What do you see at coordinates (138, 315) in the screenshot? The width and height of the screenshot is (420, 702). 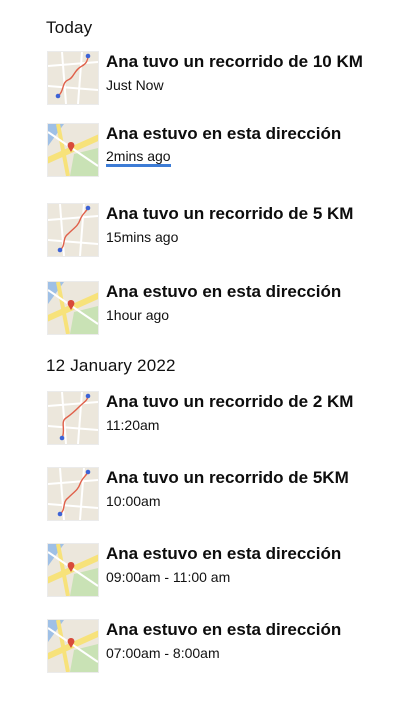 I see `activity-time: 1hour ago` at bounding box center [138, 315].